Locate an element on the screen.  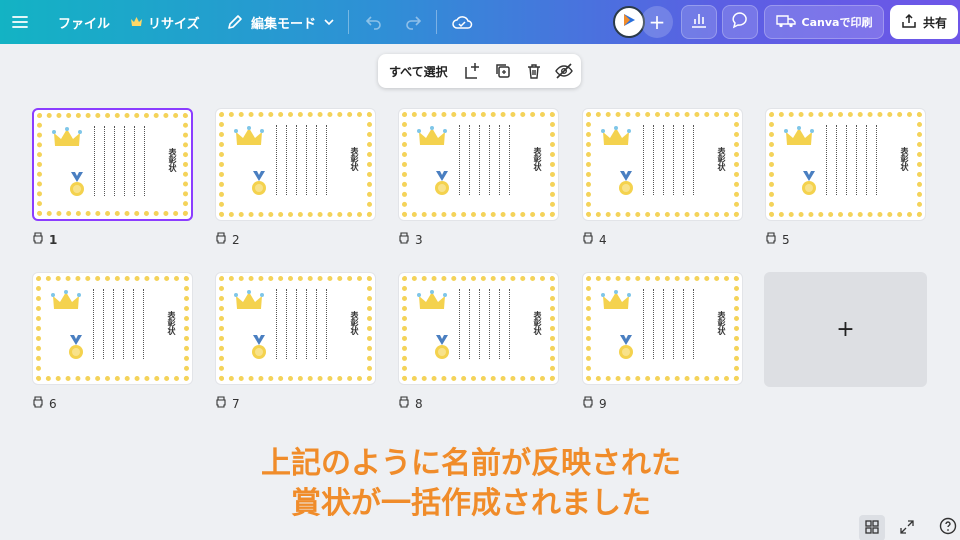
page-thumbnail: 表彰状 8 is located at coordinates (478, 341).